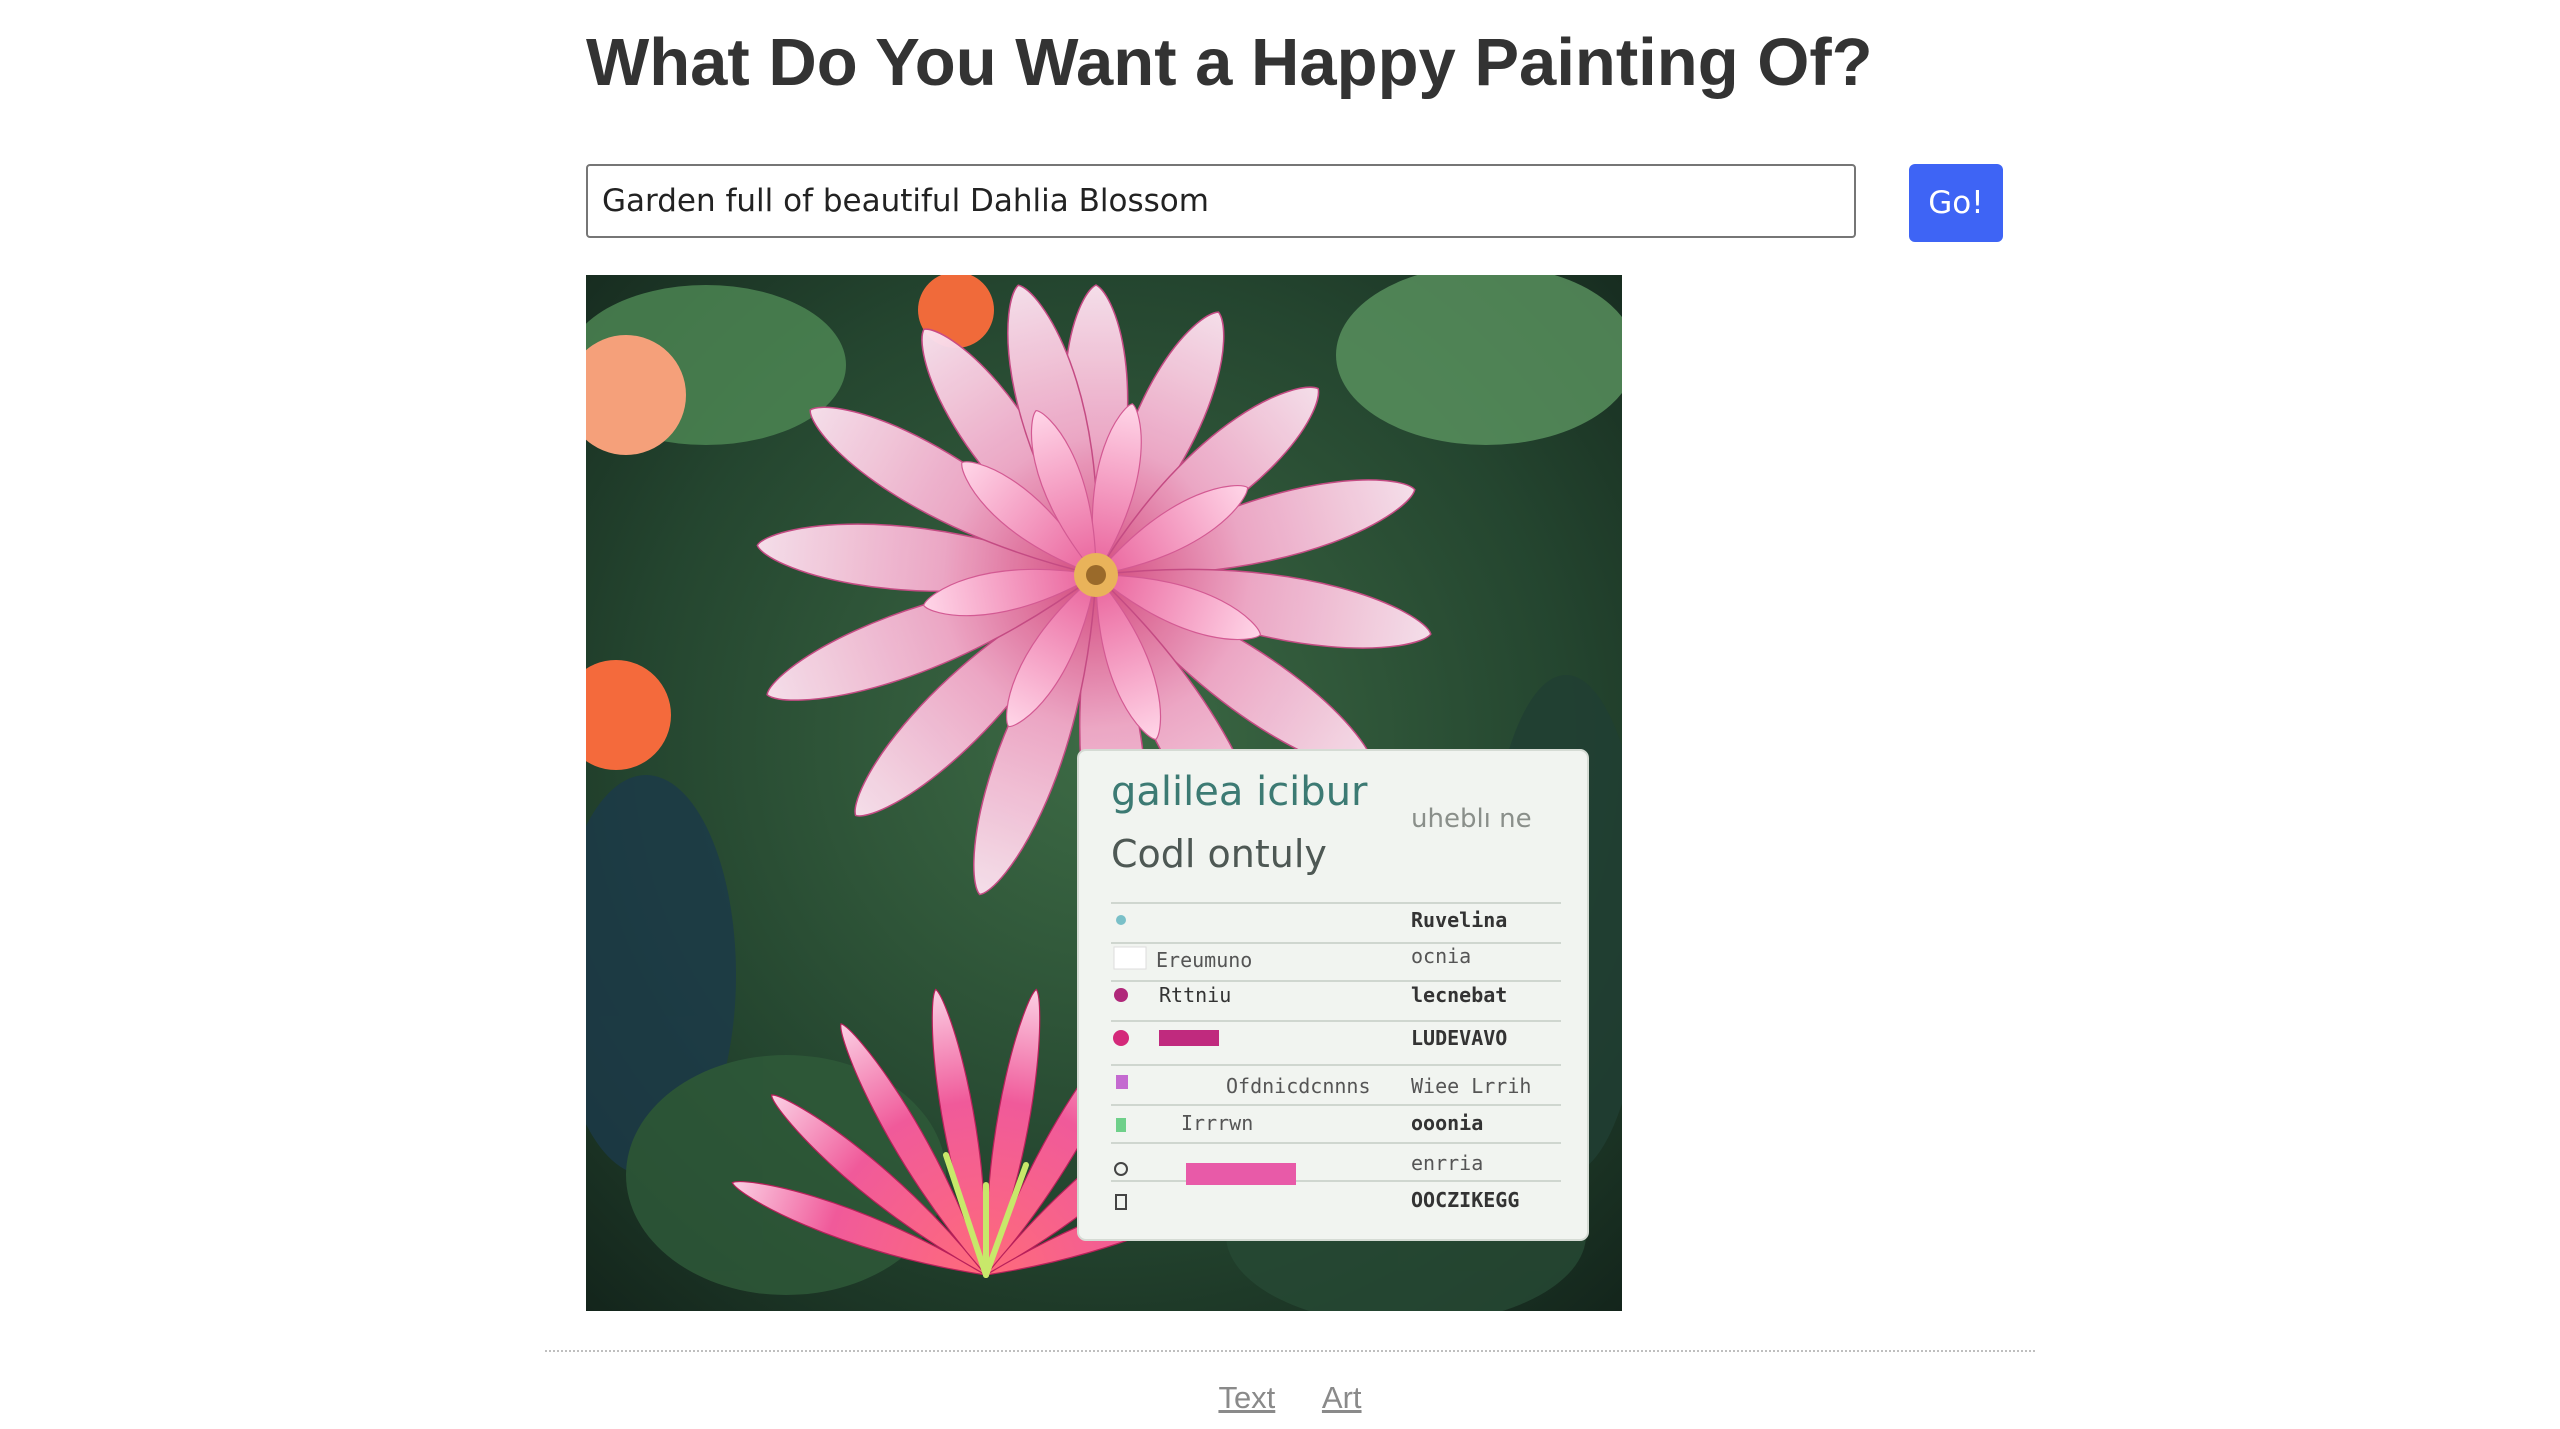  Describe the element at coordinates (1217, 1123) in the screenshot. I see `card-row-left: Irrrwn` at that location.